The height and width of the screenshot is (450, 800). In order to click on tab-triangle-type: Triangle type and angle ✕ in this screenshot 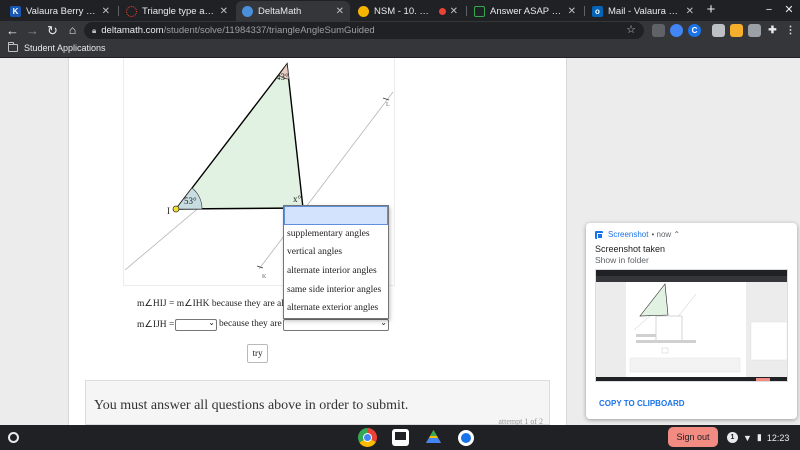, I will do `click(177, 11)`.